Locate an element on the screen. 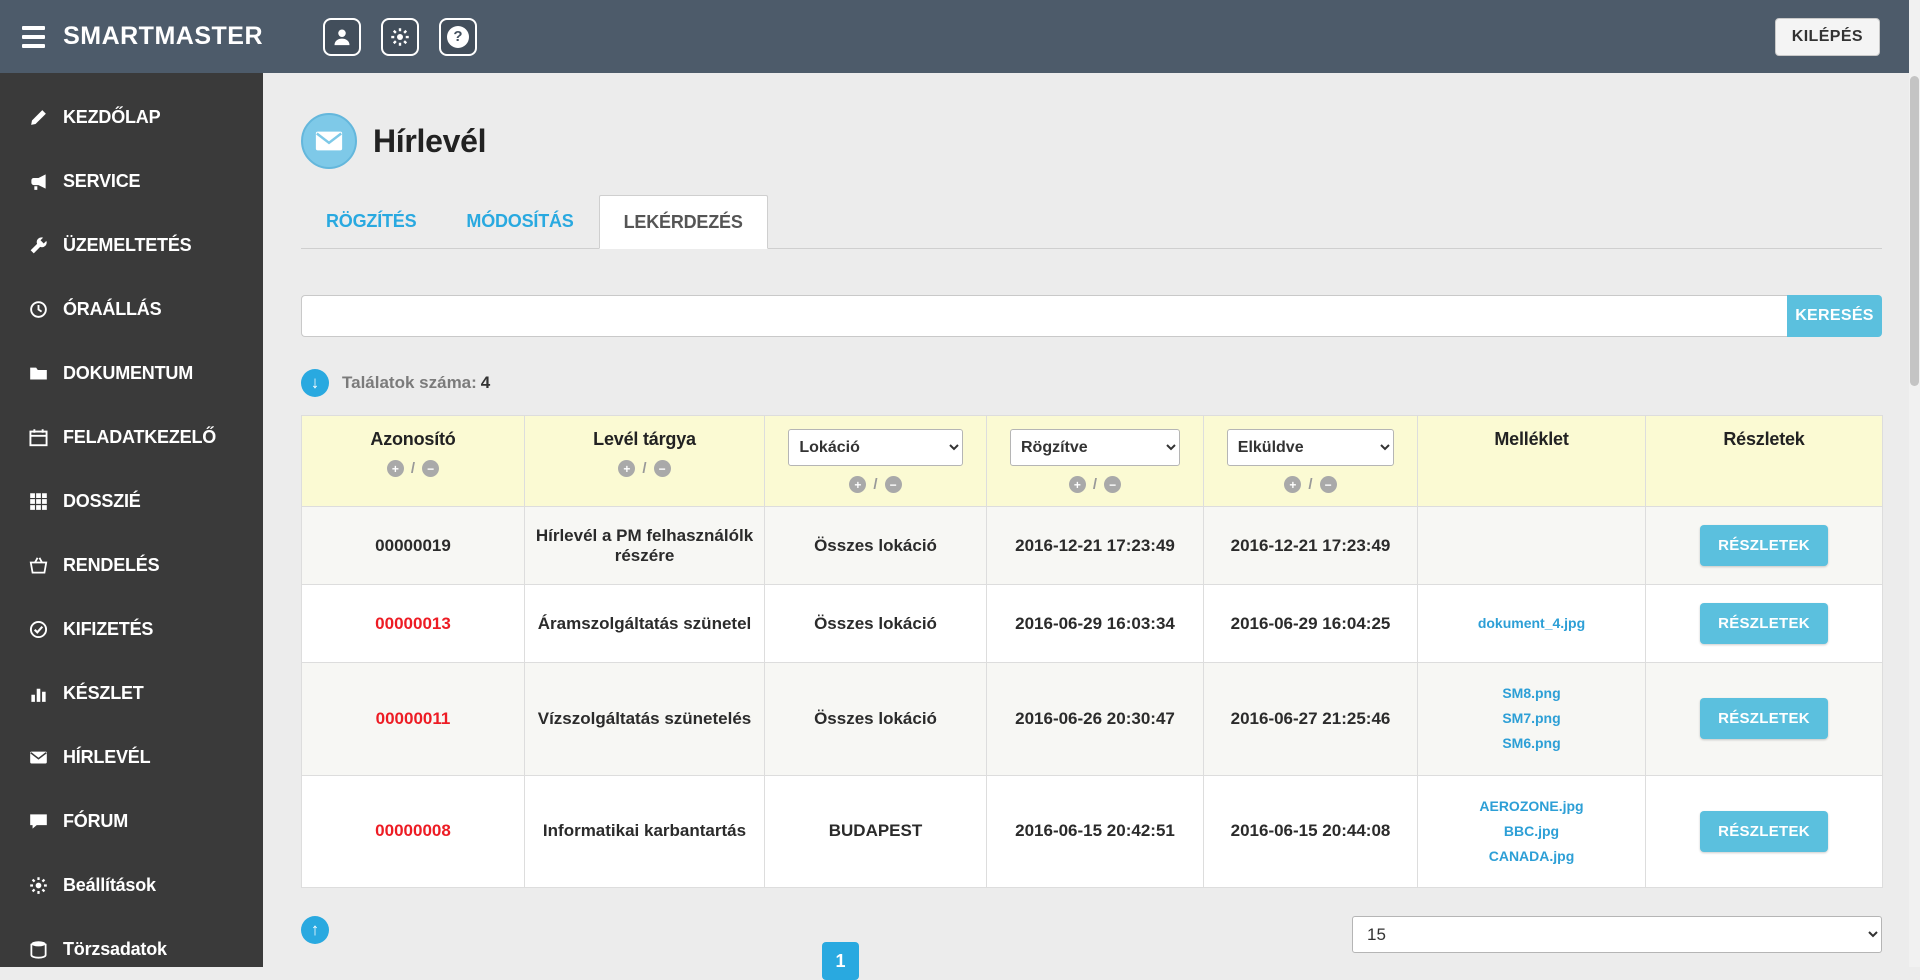 Image resolution: width=1920 pixels, height=980 pixels. row-recorded: 2016-12-21 17:23:49 is located at coordinates (1095, 546).